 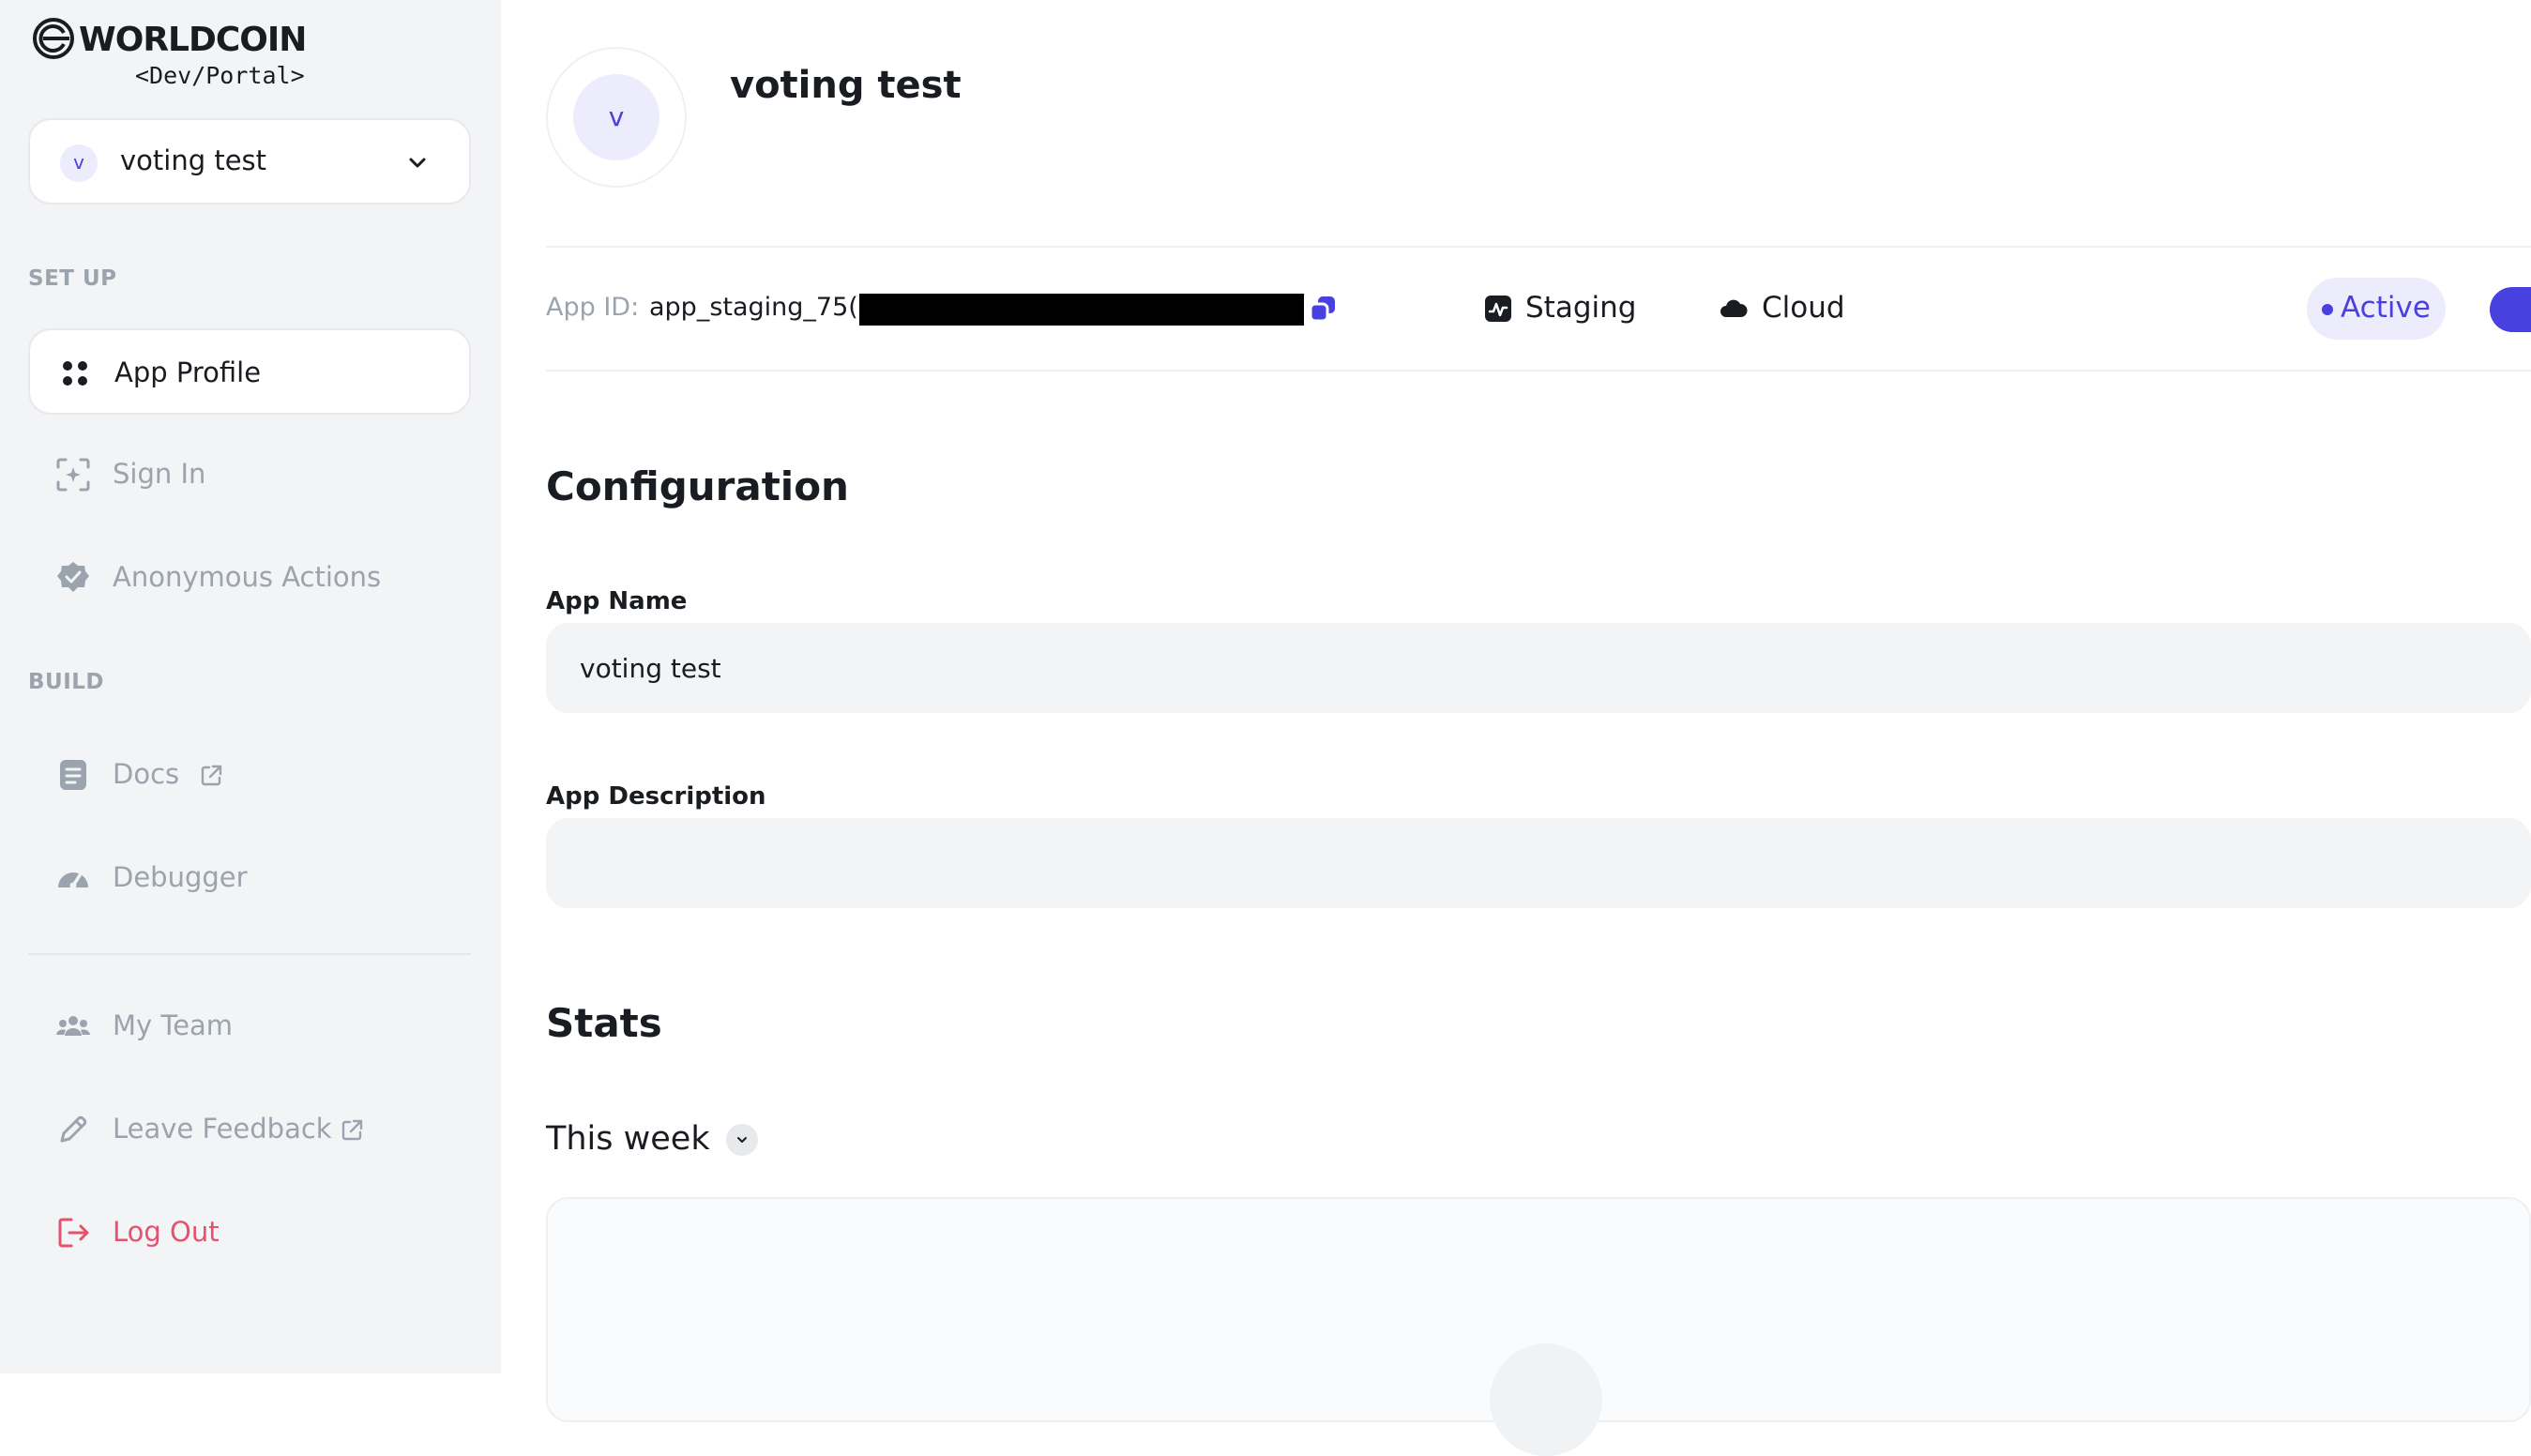 What do you see at coordinates (2328, 309) in the screenshot?
I see `status-dot` at bounding box center [2328, 309].